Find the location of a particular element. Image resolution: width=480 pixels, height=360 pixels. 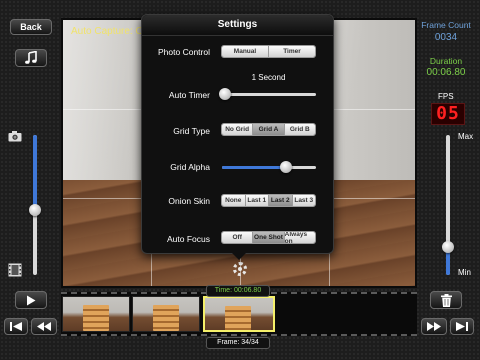

grid-alpha-knob is located at coordinates (286, 167).